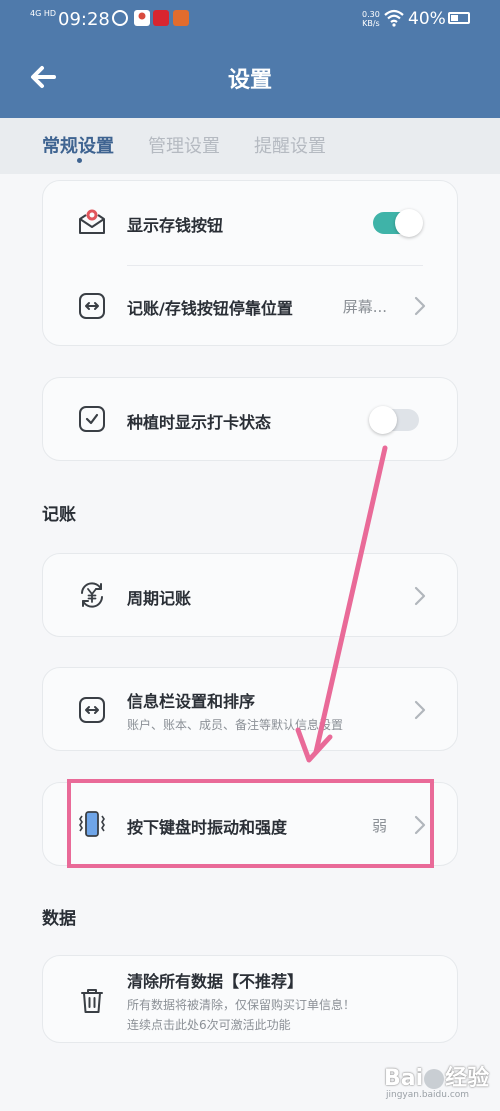 The height and width of the screenshot is (1111, 500). I want to click on annotation-highlight-box, so click(250, 823).